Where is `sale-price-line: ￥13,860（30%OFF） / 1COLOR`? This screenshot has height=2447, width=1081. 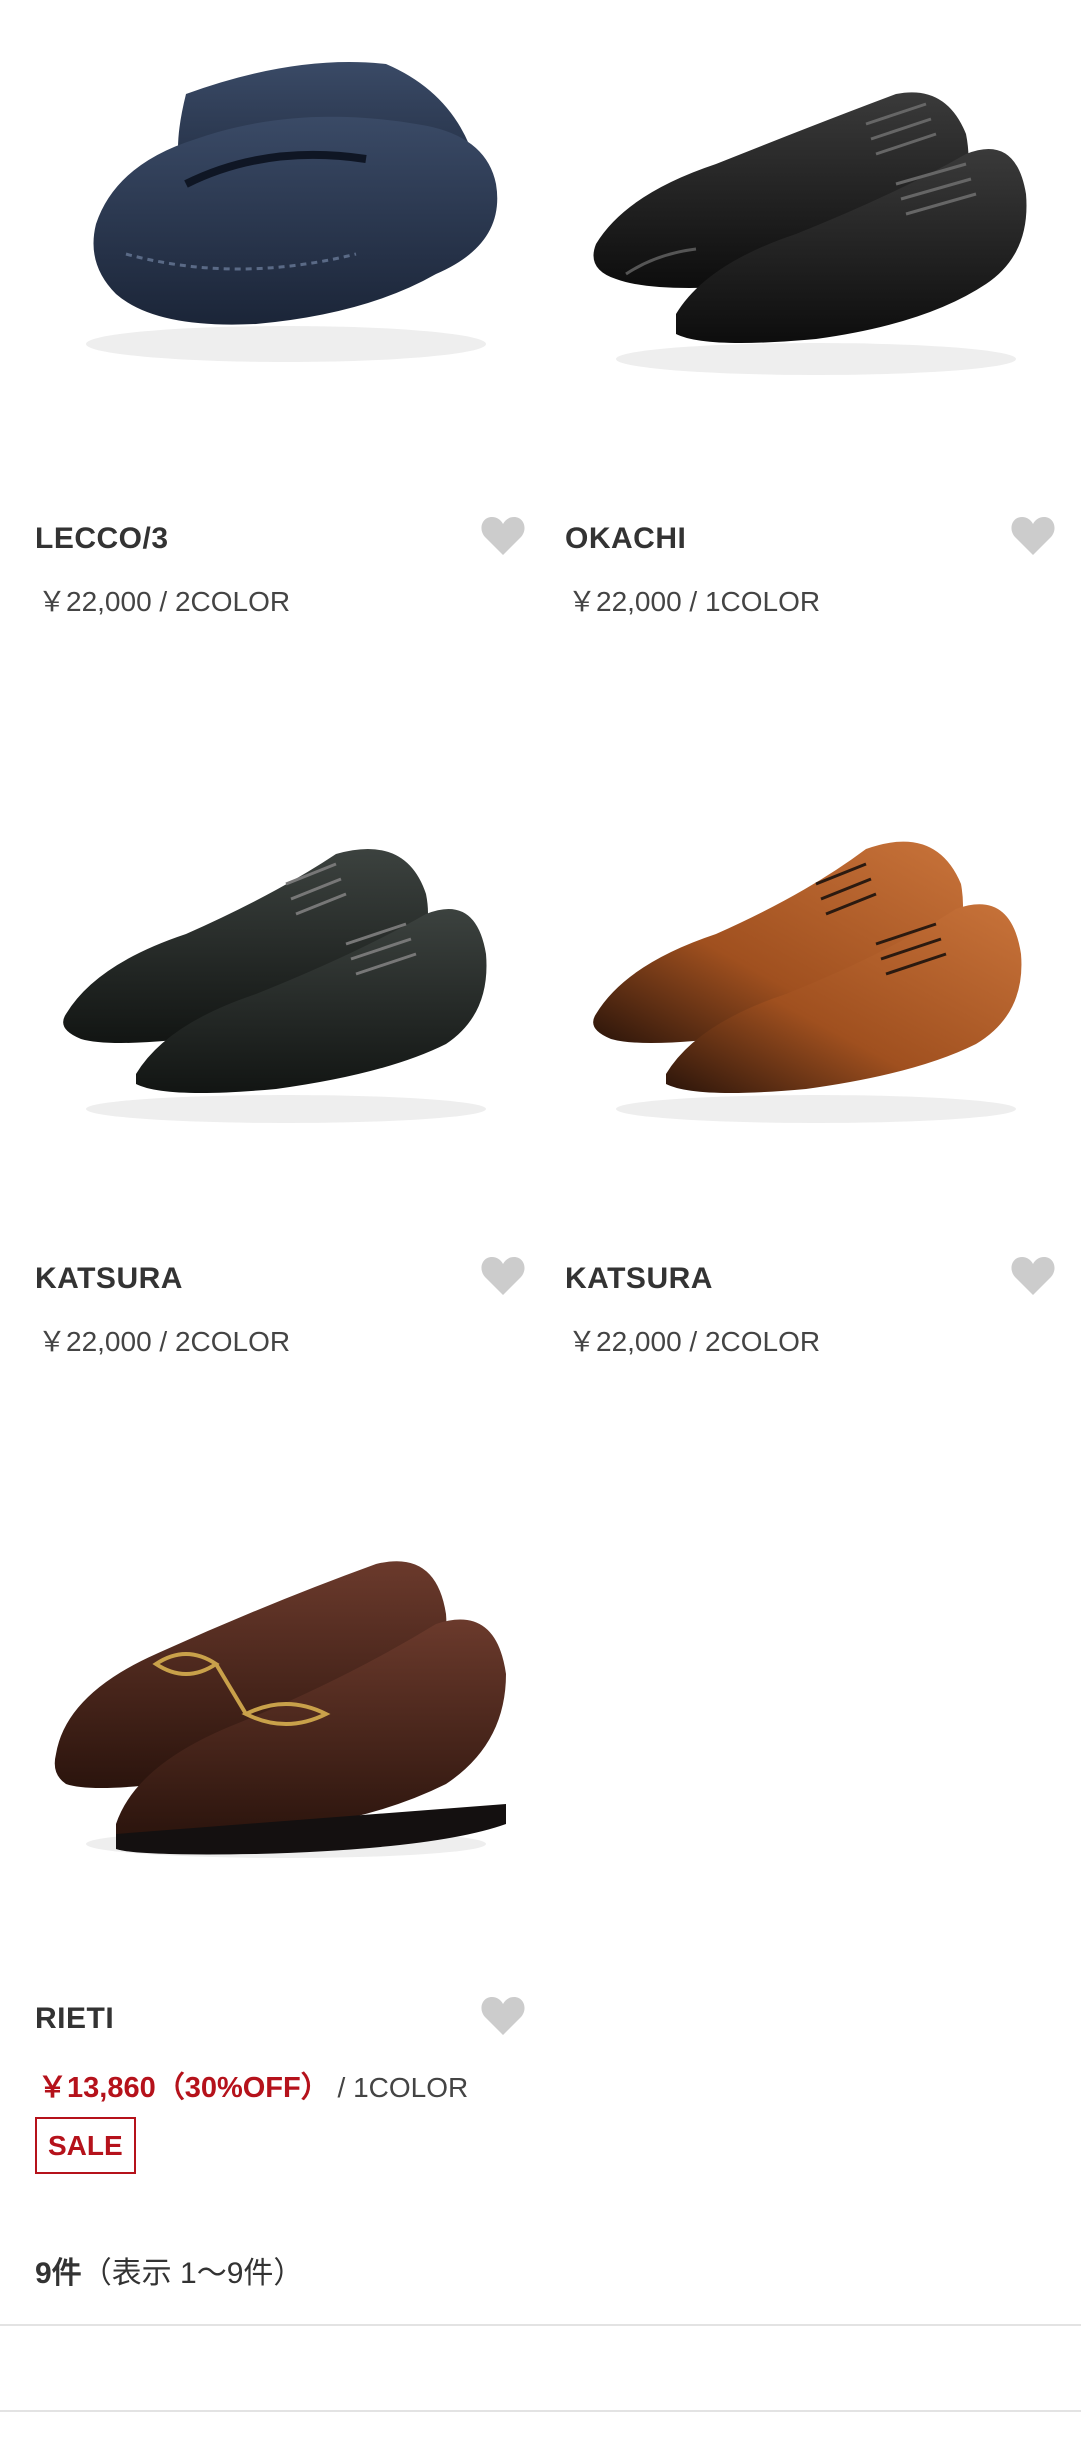 sale-price-line: ￥13,860（30%OFF） / 1COLOR is located at coordinates (253, 2085).